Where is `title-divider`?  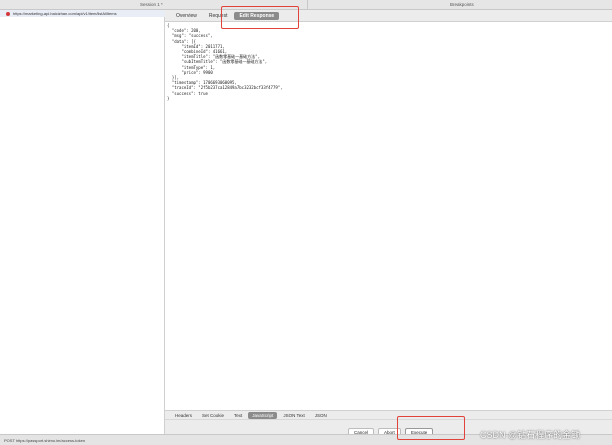 title-divider is located at coordinates (307, 5).